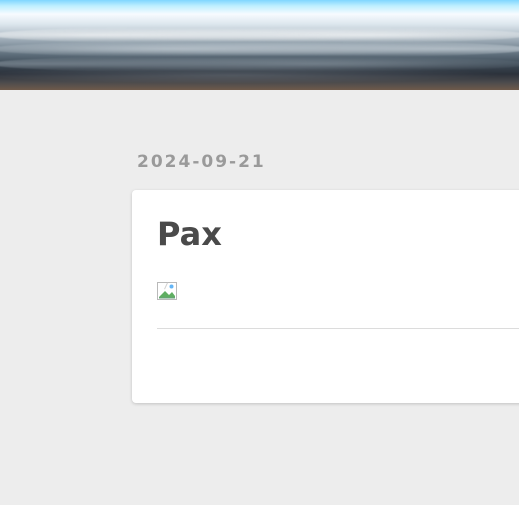  What do you see at coordinates (189, 234) in the screenshot?
I see `post-title: Pax` at bounding box center [189, 234].